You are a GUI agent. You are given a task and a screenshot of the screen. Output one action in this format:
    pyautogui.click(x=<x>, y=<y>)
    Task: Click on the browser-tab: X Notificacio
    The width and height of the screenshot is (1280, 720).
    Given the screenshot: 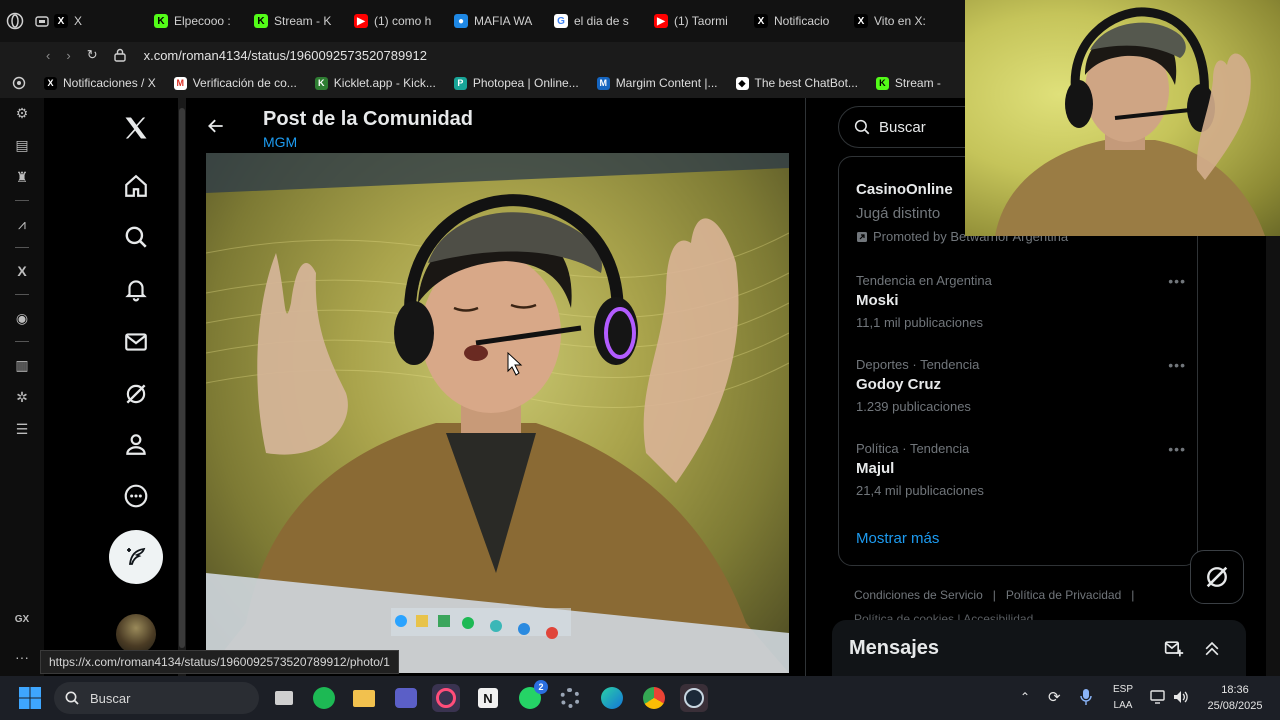 What is the action you would take?
    pyautogui.click(x=794, y=21)
    